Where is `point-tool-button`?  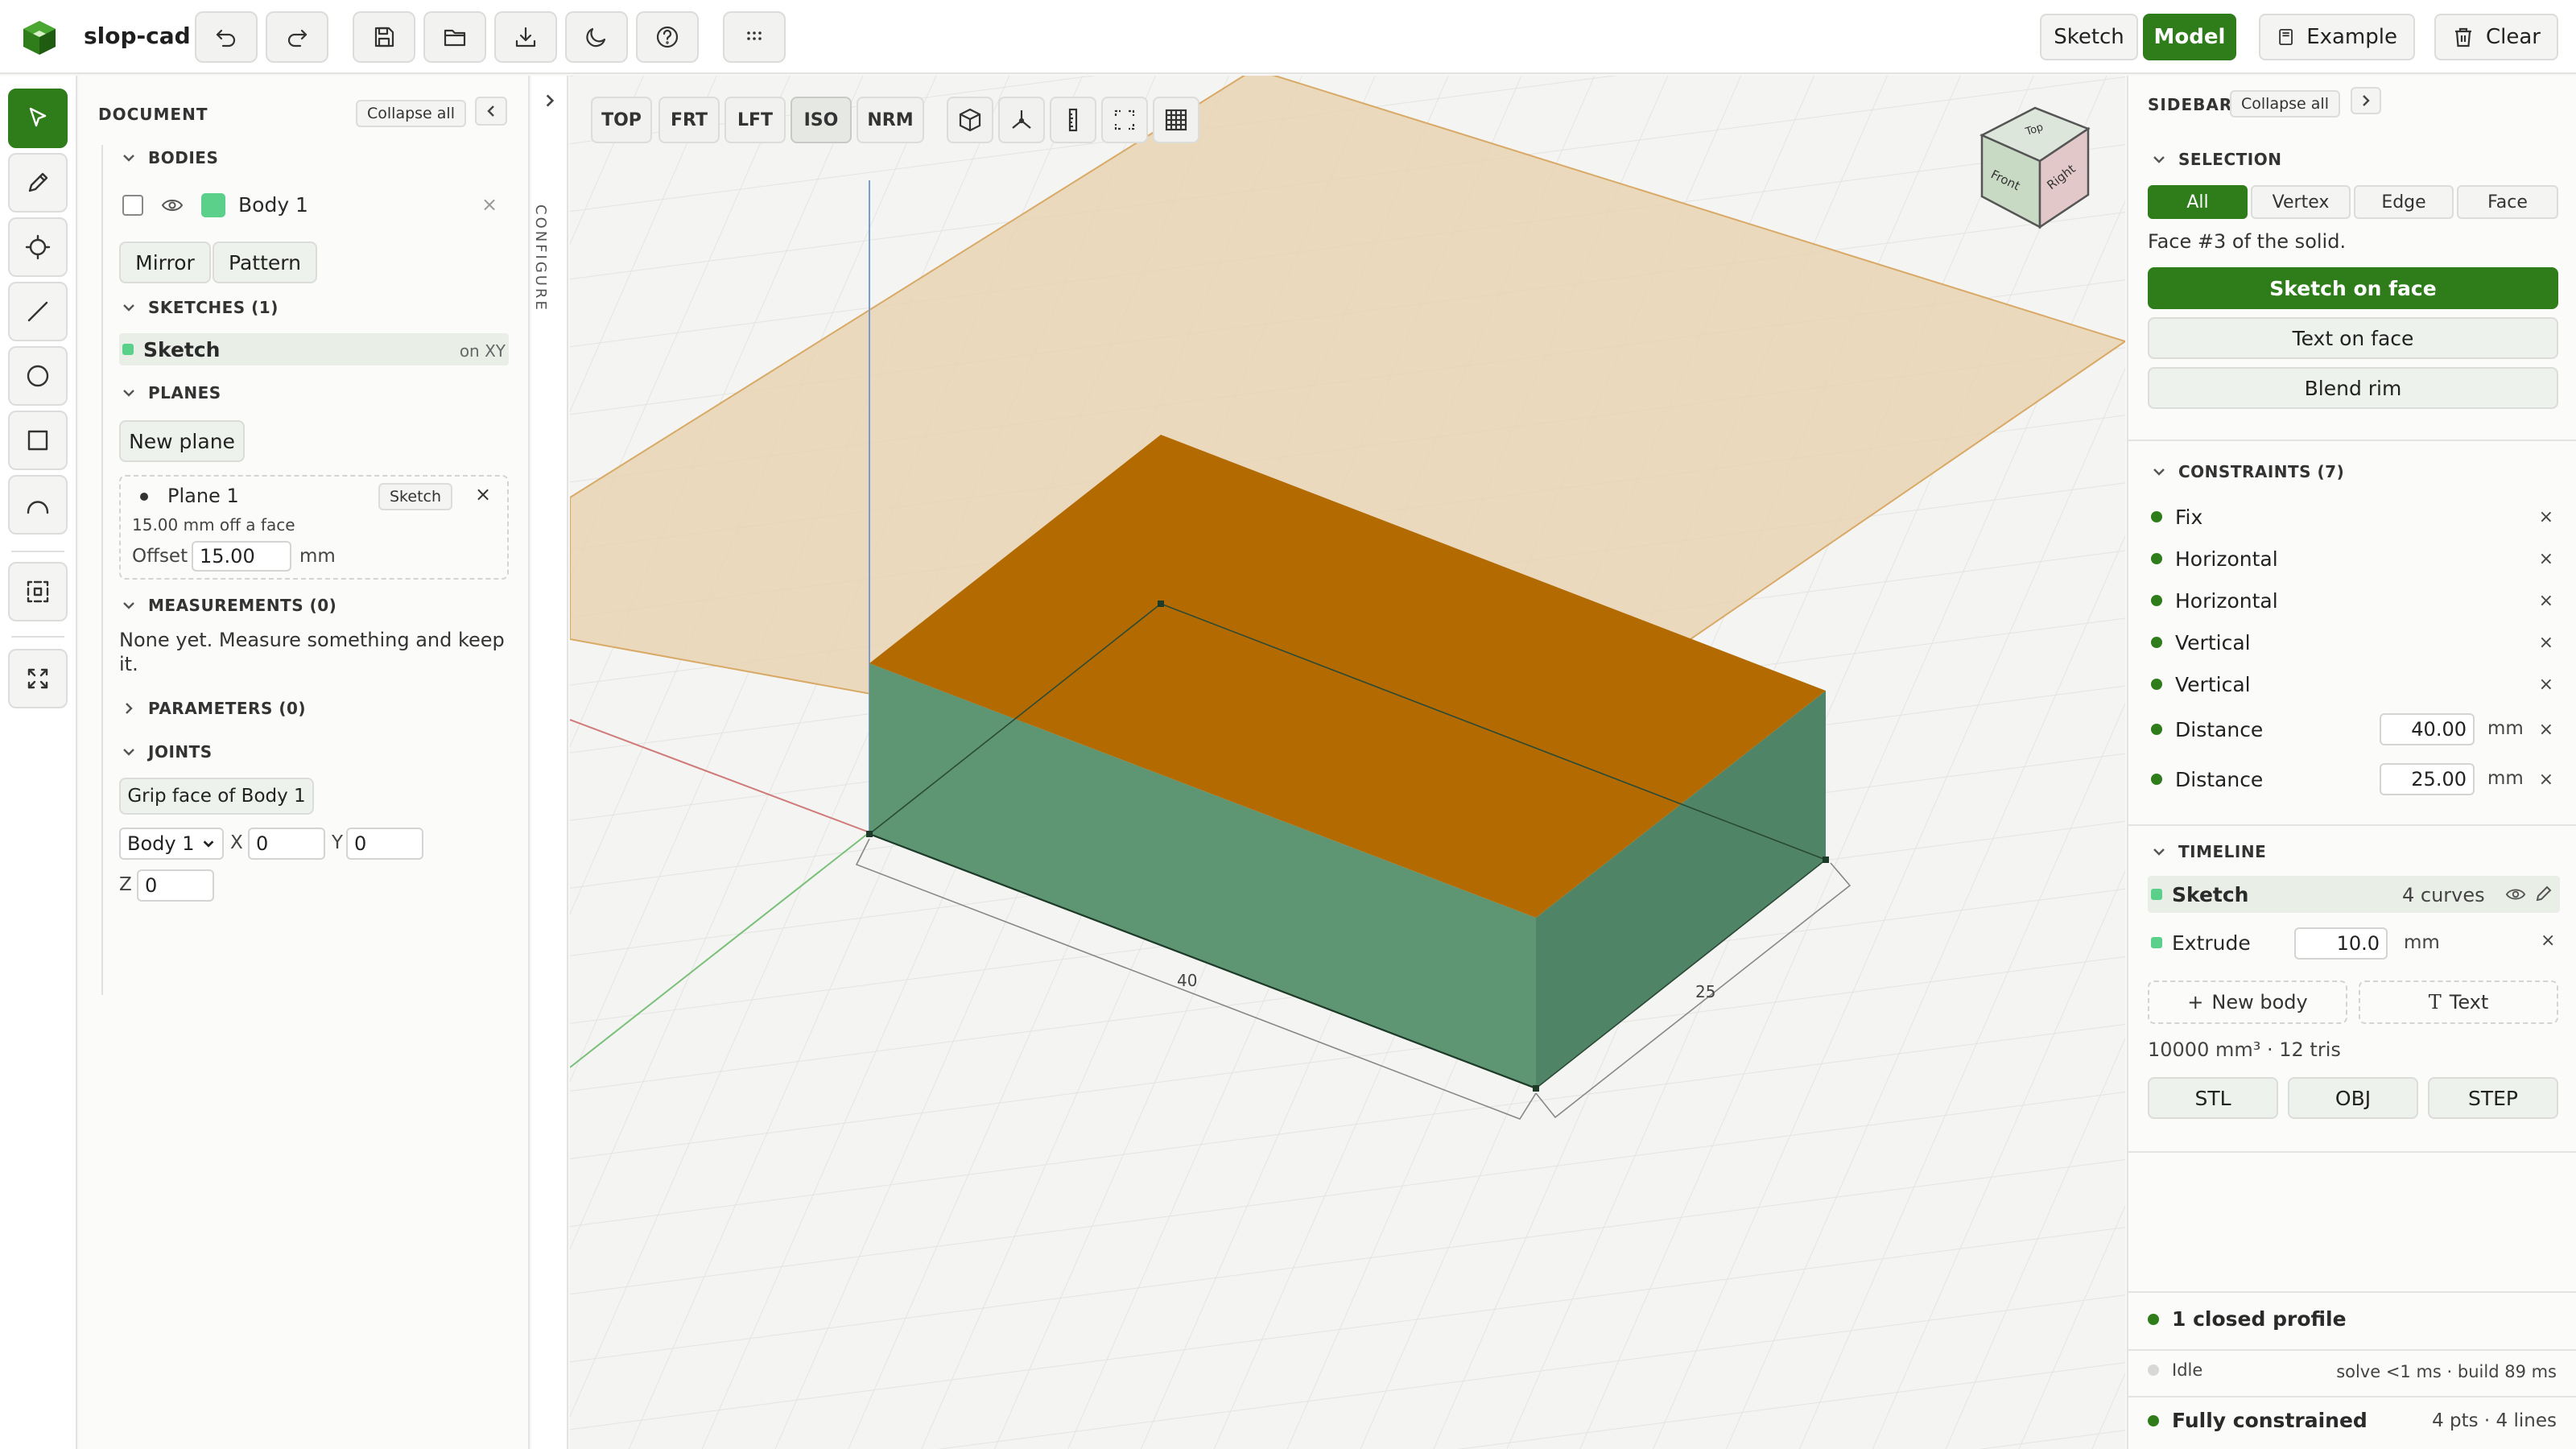
point-tool-button is located at coordinates (38, 247).